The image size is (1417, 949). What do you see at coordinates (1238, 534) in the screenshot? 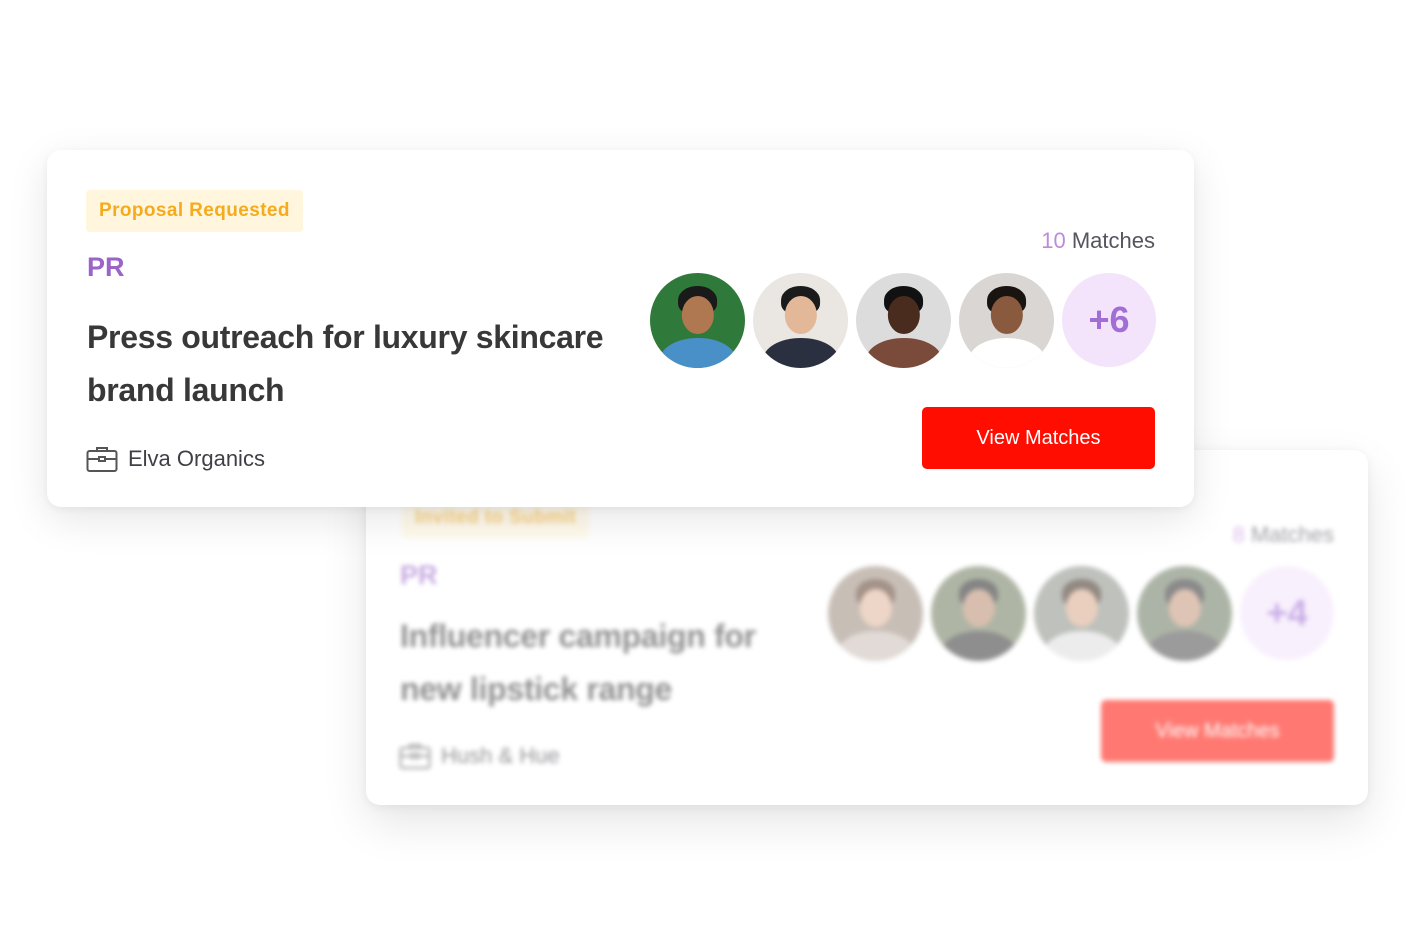
I see `match-count-number: 8` at bounding box center [1238, 534].